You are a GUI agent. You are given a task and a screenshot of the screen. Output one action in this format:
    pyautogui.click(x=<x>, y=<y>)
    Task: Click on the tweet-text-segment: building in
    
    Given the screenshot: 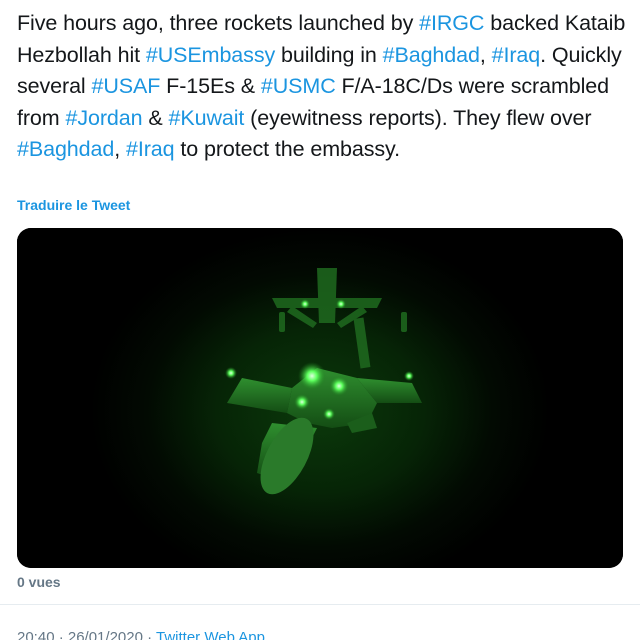 What is the action you would take?
    pyautogui.click(x=329, y=54)
    